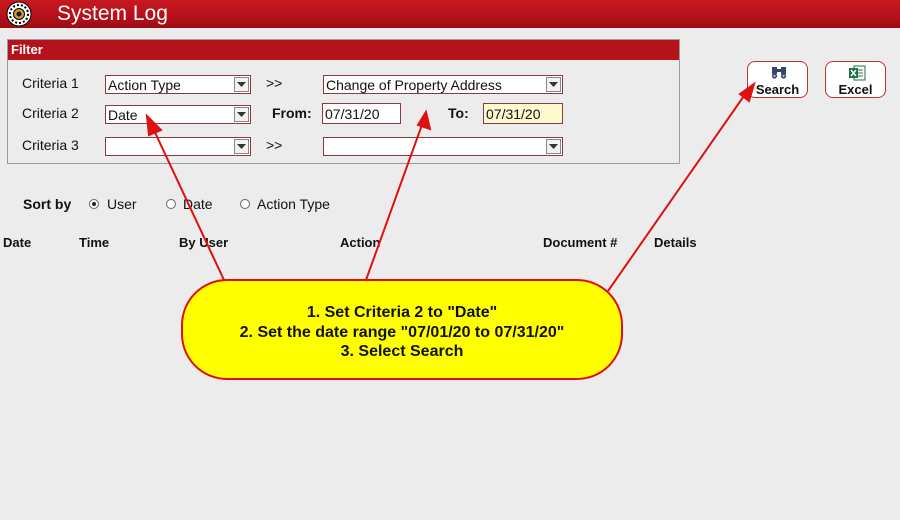  Describe the element at coordinates (402, 351) in the screenshot. I see `callout-line-3: 3. Select Search` at that location.